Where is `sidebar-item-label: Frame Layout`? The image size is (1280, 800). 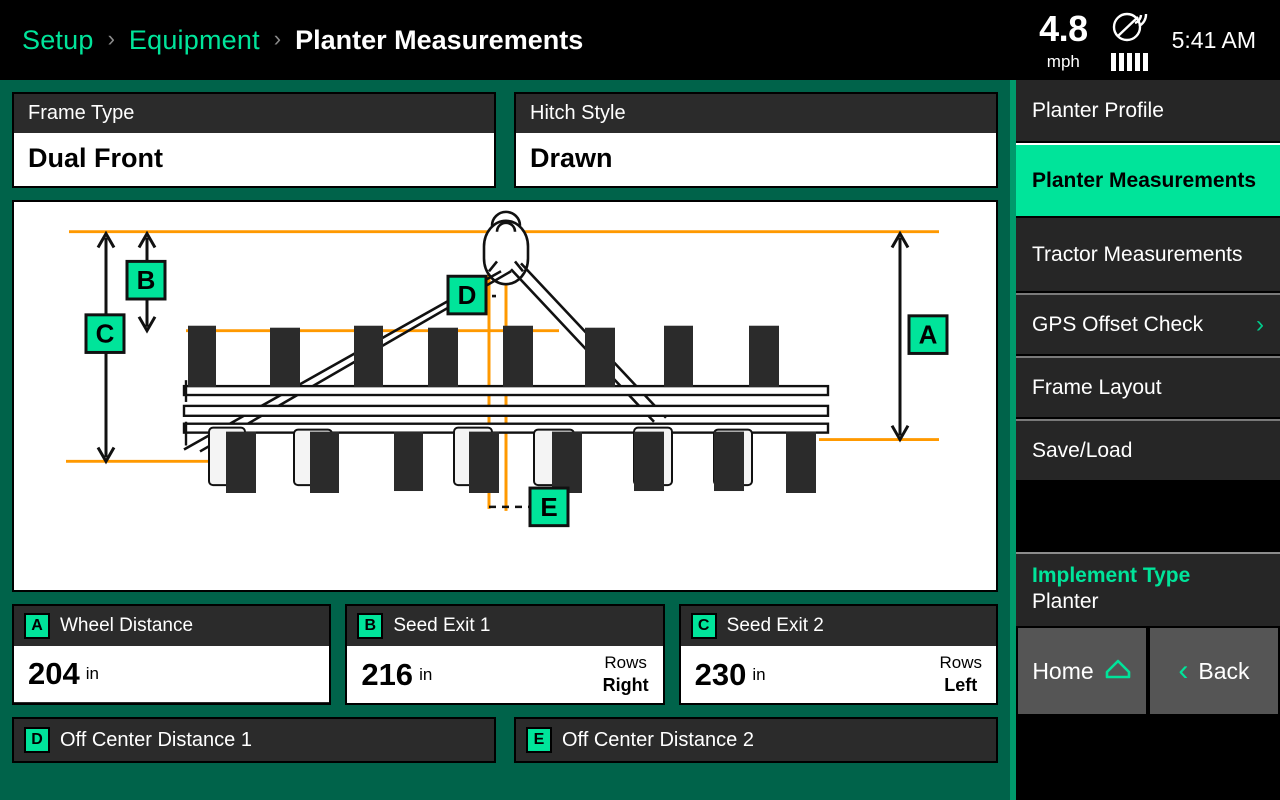
sidebar-item-label: Frame Layout is located at coordinates (1097, 387).